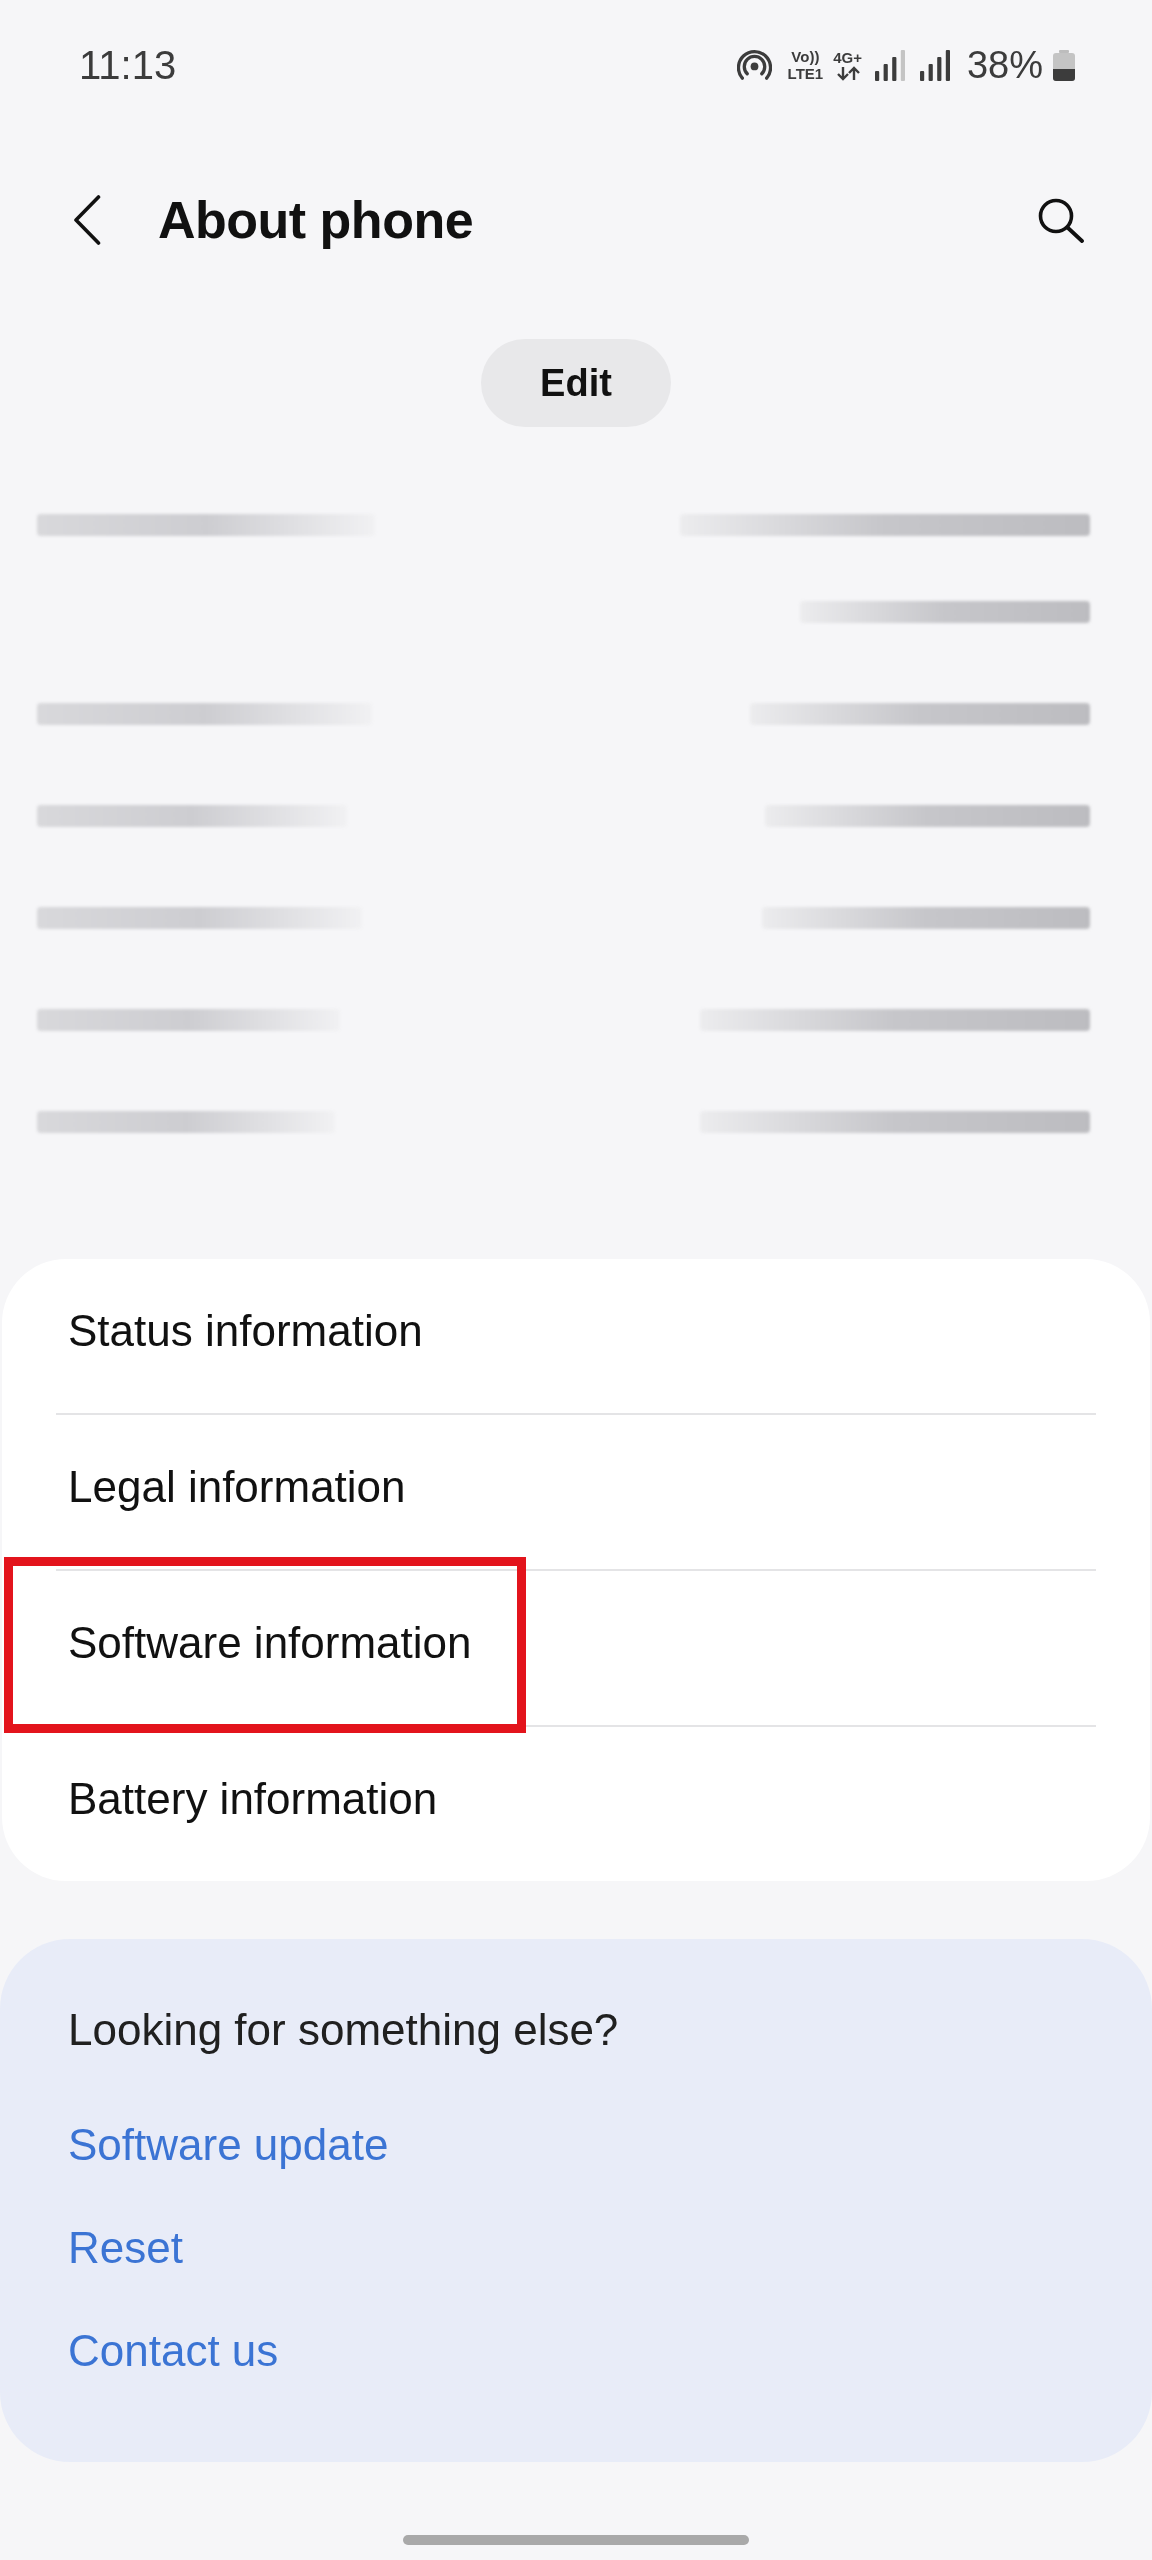 The height and width of the screenshot is (2560, 1152). I want to click on hotspot-icon, so click(754, 65).